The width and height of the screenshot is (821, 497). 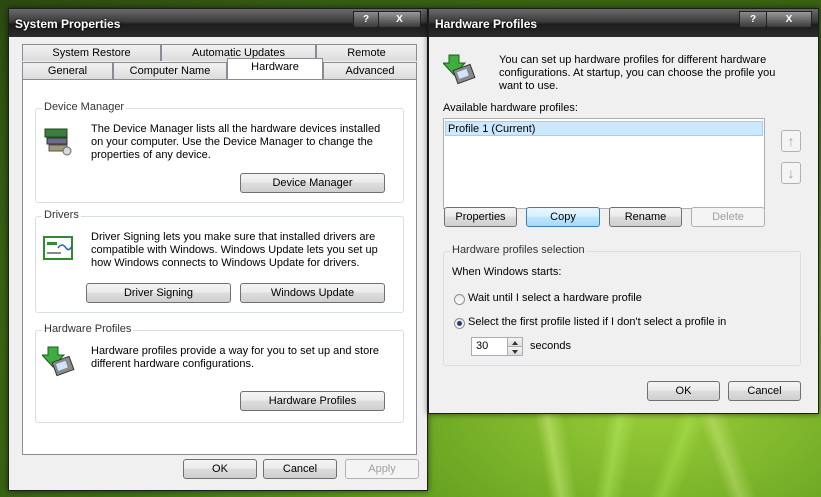 I want to click on list-item-profile-1: Profile 1 (Current), so click(x=604, y=128).